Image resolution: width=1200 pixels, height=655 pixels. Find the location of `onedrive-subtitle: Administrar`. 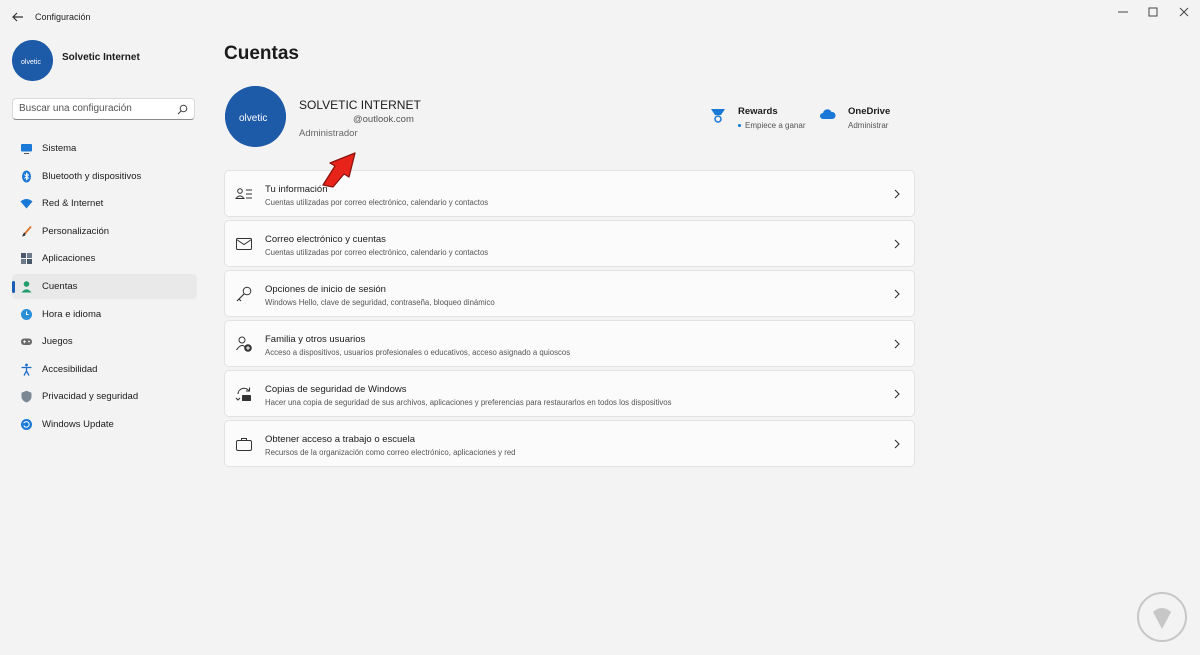

onedrive-subtitle: Administrar is located at coordinates (868, 125).